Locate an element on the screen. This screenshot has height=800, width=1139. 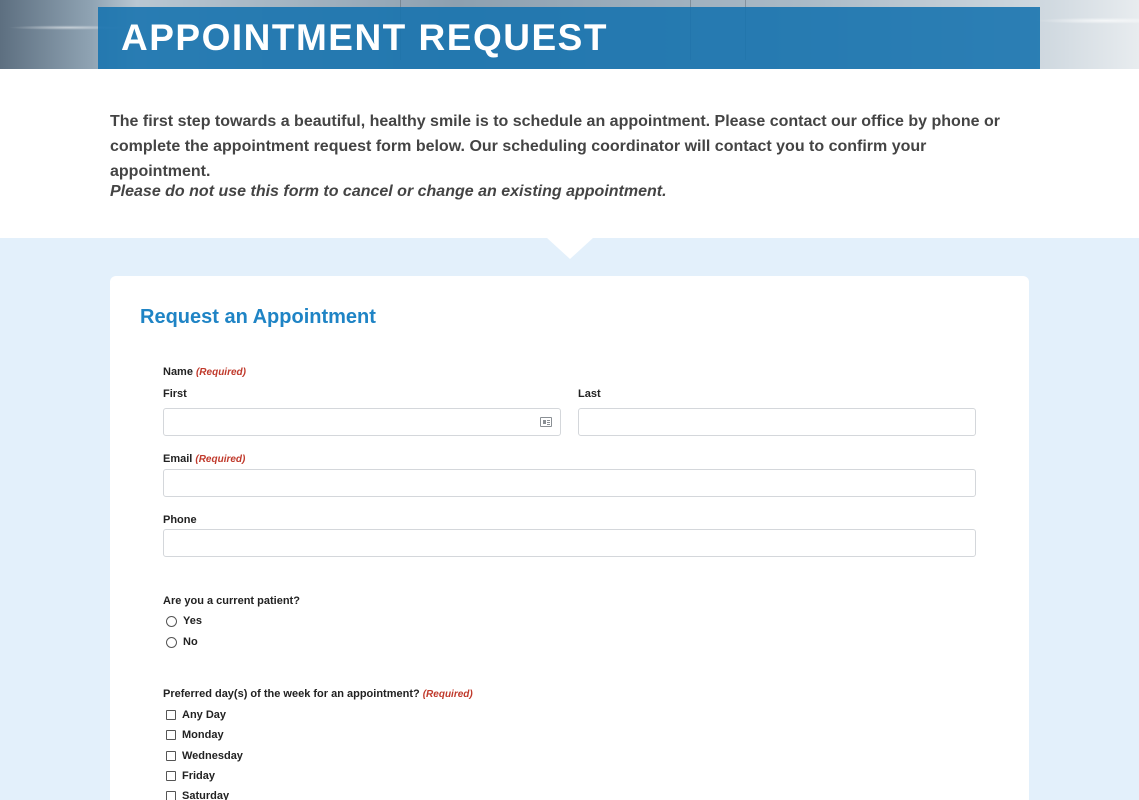
first-name-input is located at coordinates (362, 422).